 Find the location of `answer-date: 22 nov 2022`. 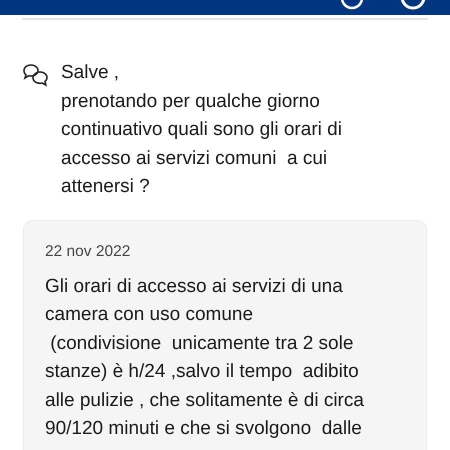

answer-date: 22 nov 2022 is located at coordinates (88, 252).